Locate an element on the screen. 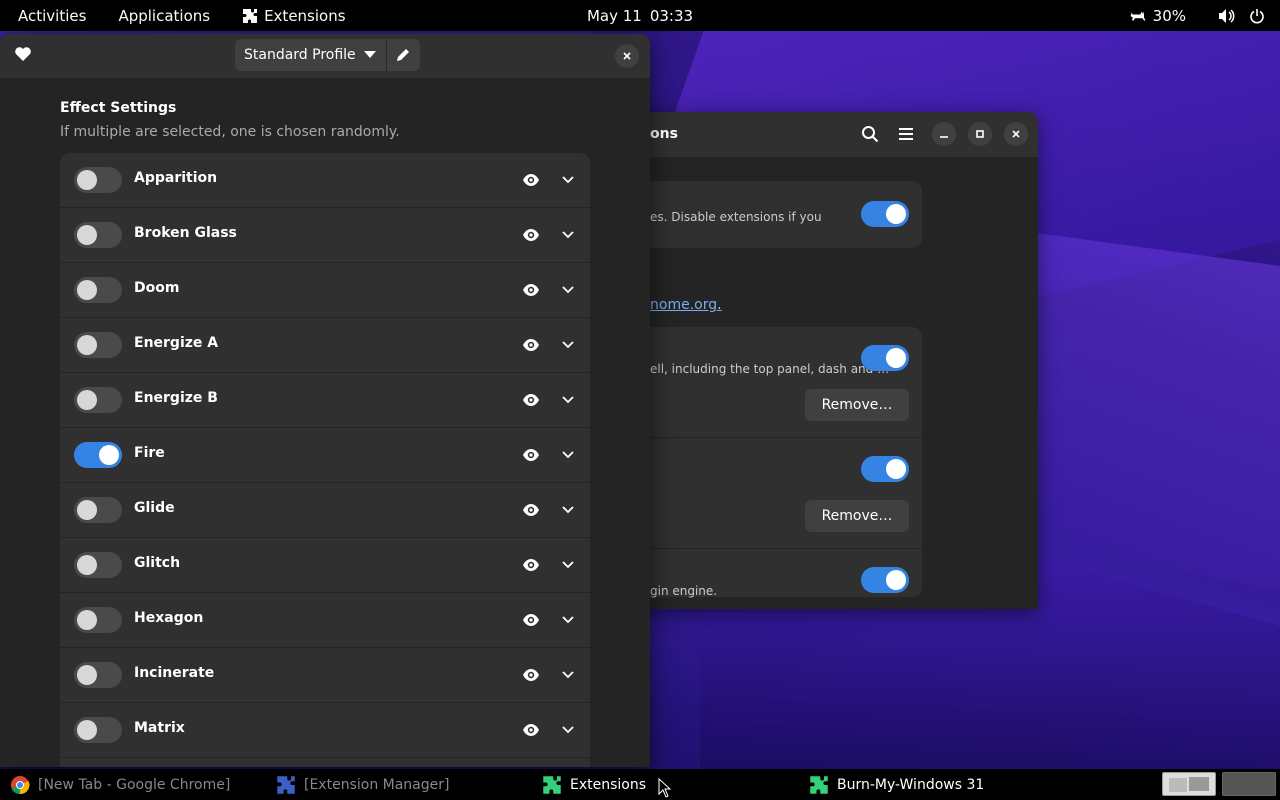 This screenshot has width=1280, height=800. taskbar-item-extensions: Extensions is located at coordinates (594, 784).